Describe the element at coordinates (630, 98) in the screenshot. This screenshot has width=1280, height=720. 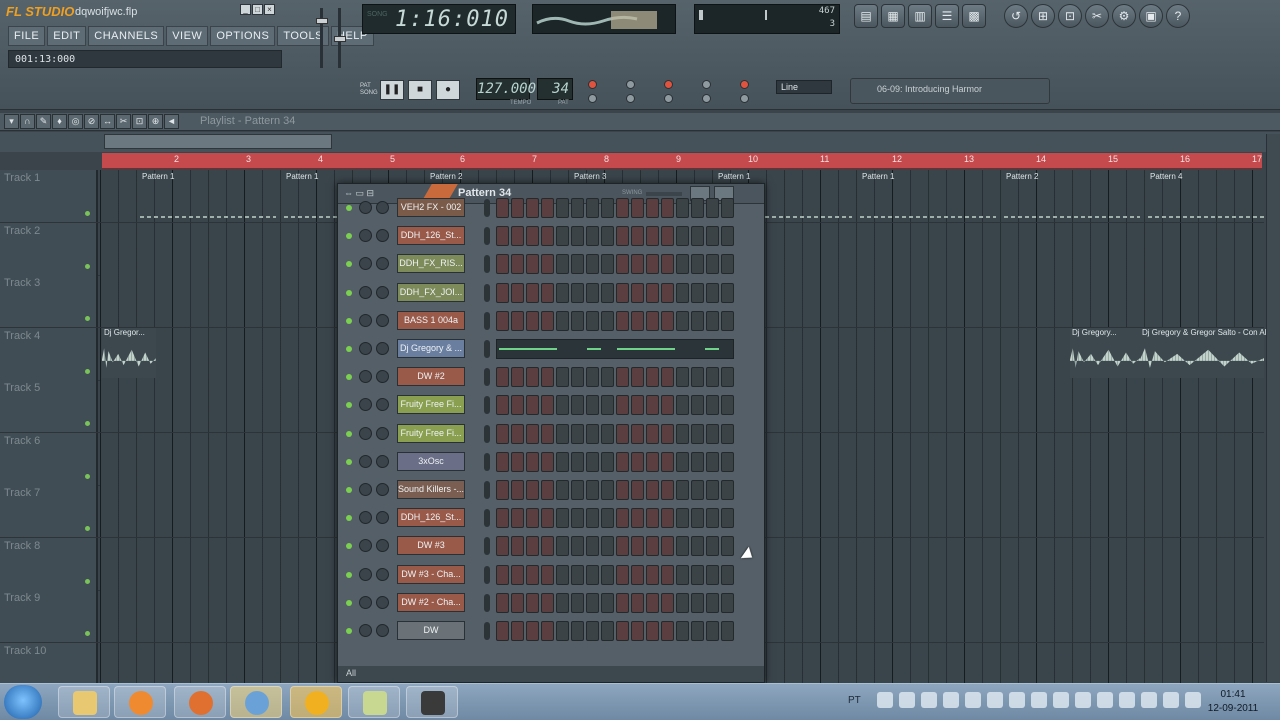
I see `wait-led-icon` at that location.